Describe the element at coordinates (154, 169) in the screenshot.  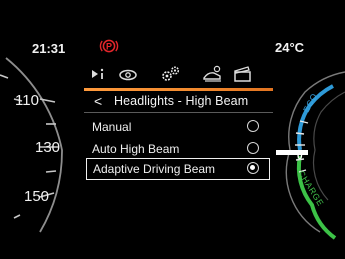
I see `option-label: Adaptive Driving Beam` at that location.